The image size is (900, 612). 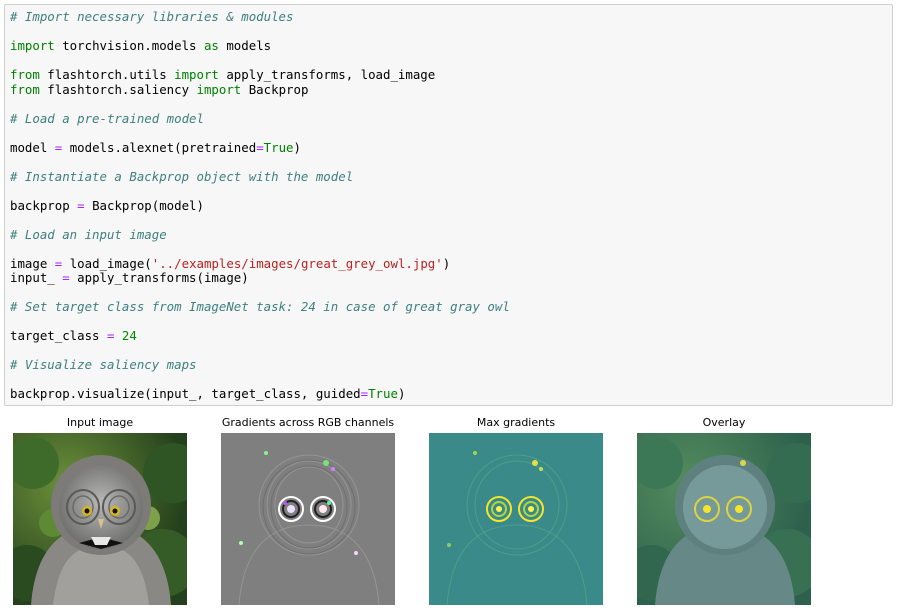 I want to click on code-text: backprop, so click(x=44, y=205).